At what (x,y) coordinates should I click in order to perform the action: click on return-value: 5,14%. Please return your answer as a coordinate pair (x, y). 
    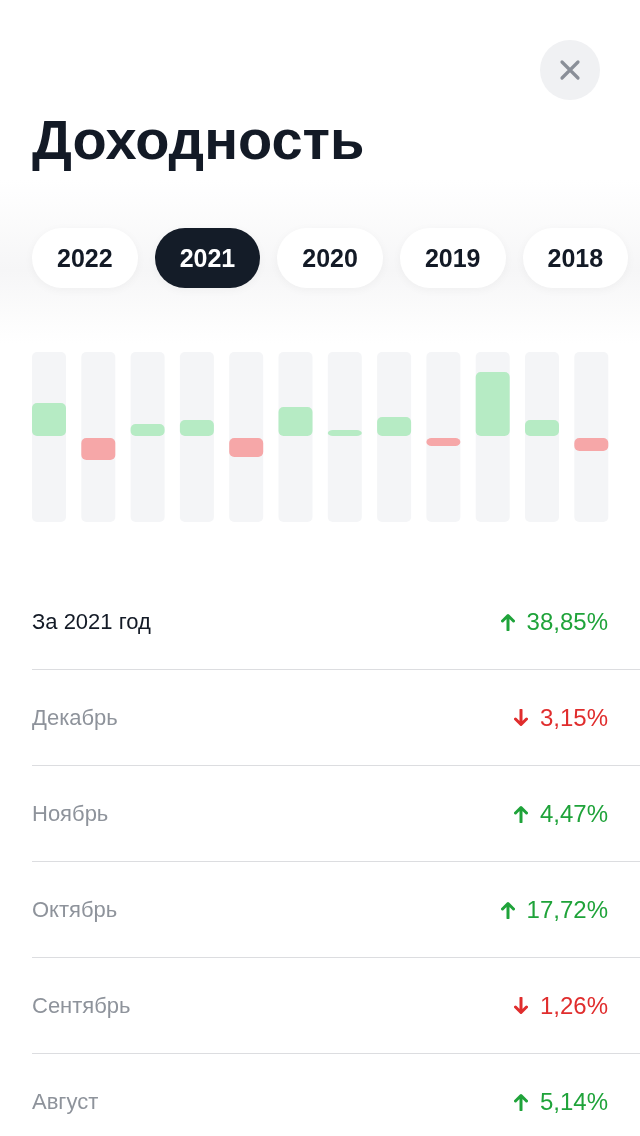
    Looking at the image, I should click on (573, 1101).